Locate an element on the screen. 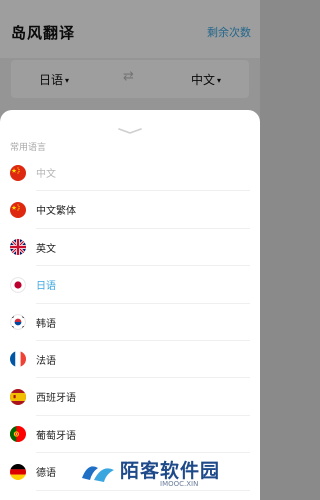 This screenshot has height=500, width=320. watermark: 陌客软件园 IMOOC.XIN is located at coordinates (163, 474).